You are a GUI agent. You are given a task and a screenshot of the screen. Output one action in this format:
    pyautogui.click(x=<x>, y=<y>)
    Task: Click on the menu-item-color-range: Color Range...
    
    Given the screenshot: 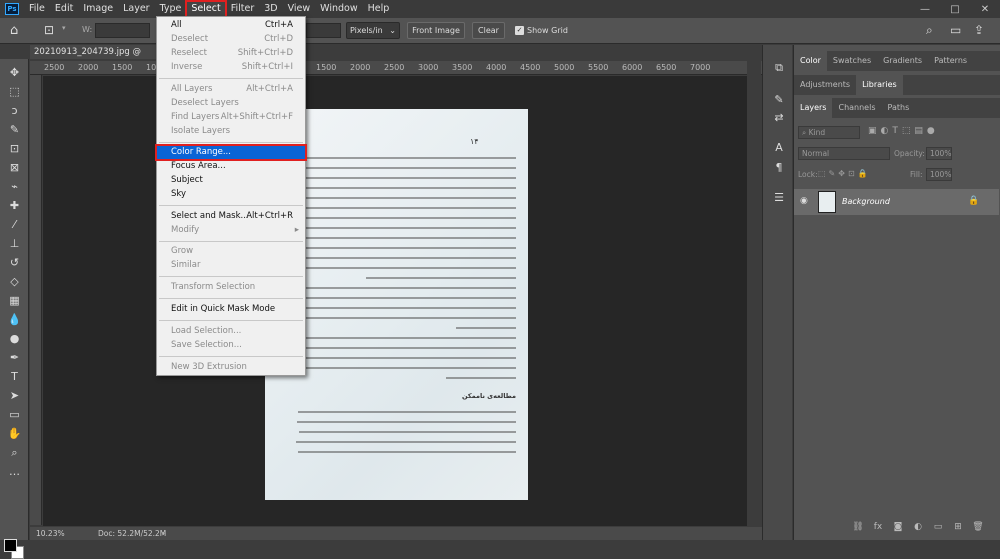 What is the action you would take?
    pyautogui.click(x=231, y=152)
    